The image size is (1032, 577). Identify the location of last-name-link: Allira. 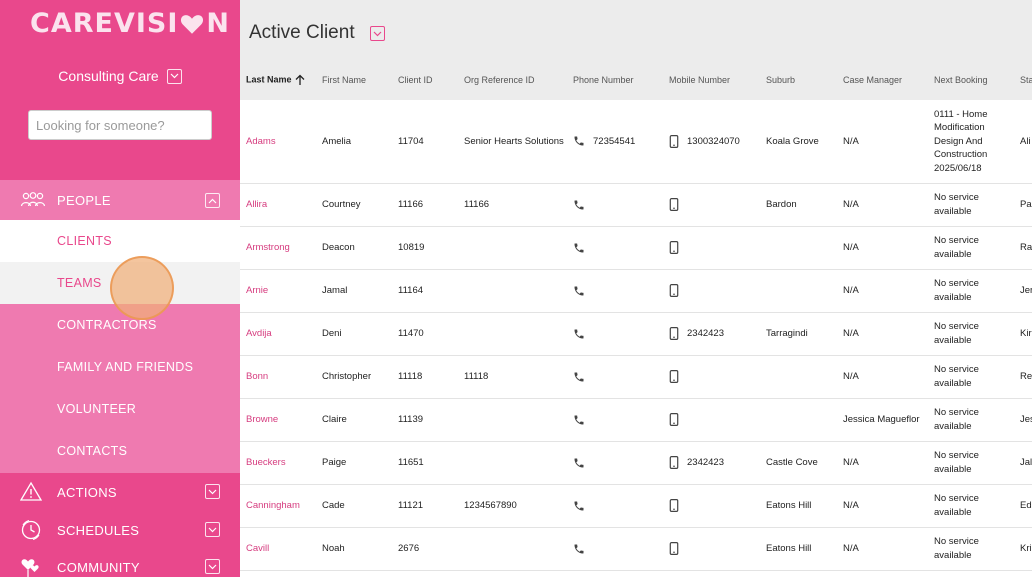
(278, 205).